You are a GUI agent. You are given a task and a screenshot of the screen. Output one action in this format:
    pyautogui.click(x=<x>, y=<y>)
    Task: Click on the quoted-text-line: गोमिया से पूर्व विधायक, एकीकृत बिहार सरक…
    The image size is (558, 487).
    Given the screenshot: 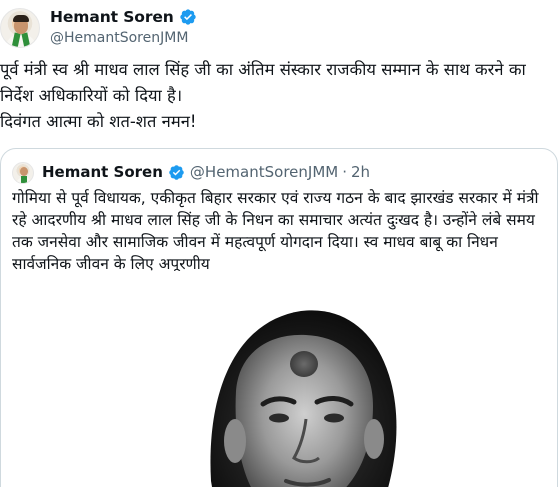 What is the action you would take?
    pyautogui.click(x=275, y=198)
    